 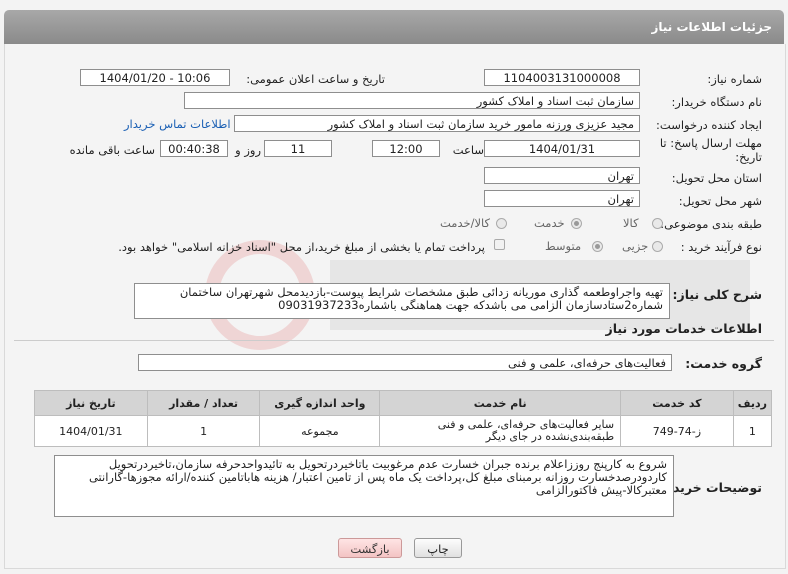 I want to click on creator-label: ایجاد کننده درخواست:, so click(x=709, y=125).